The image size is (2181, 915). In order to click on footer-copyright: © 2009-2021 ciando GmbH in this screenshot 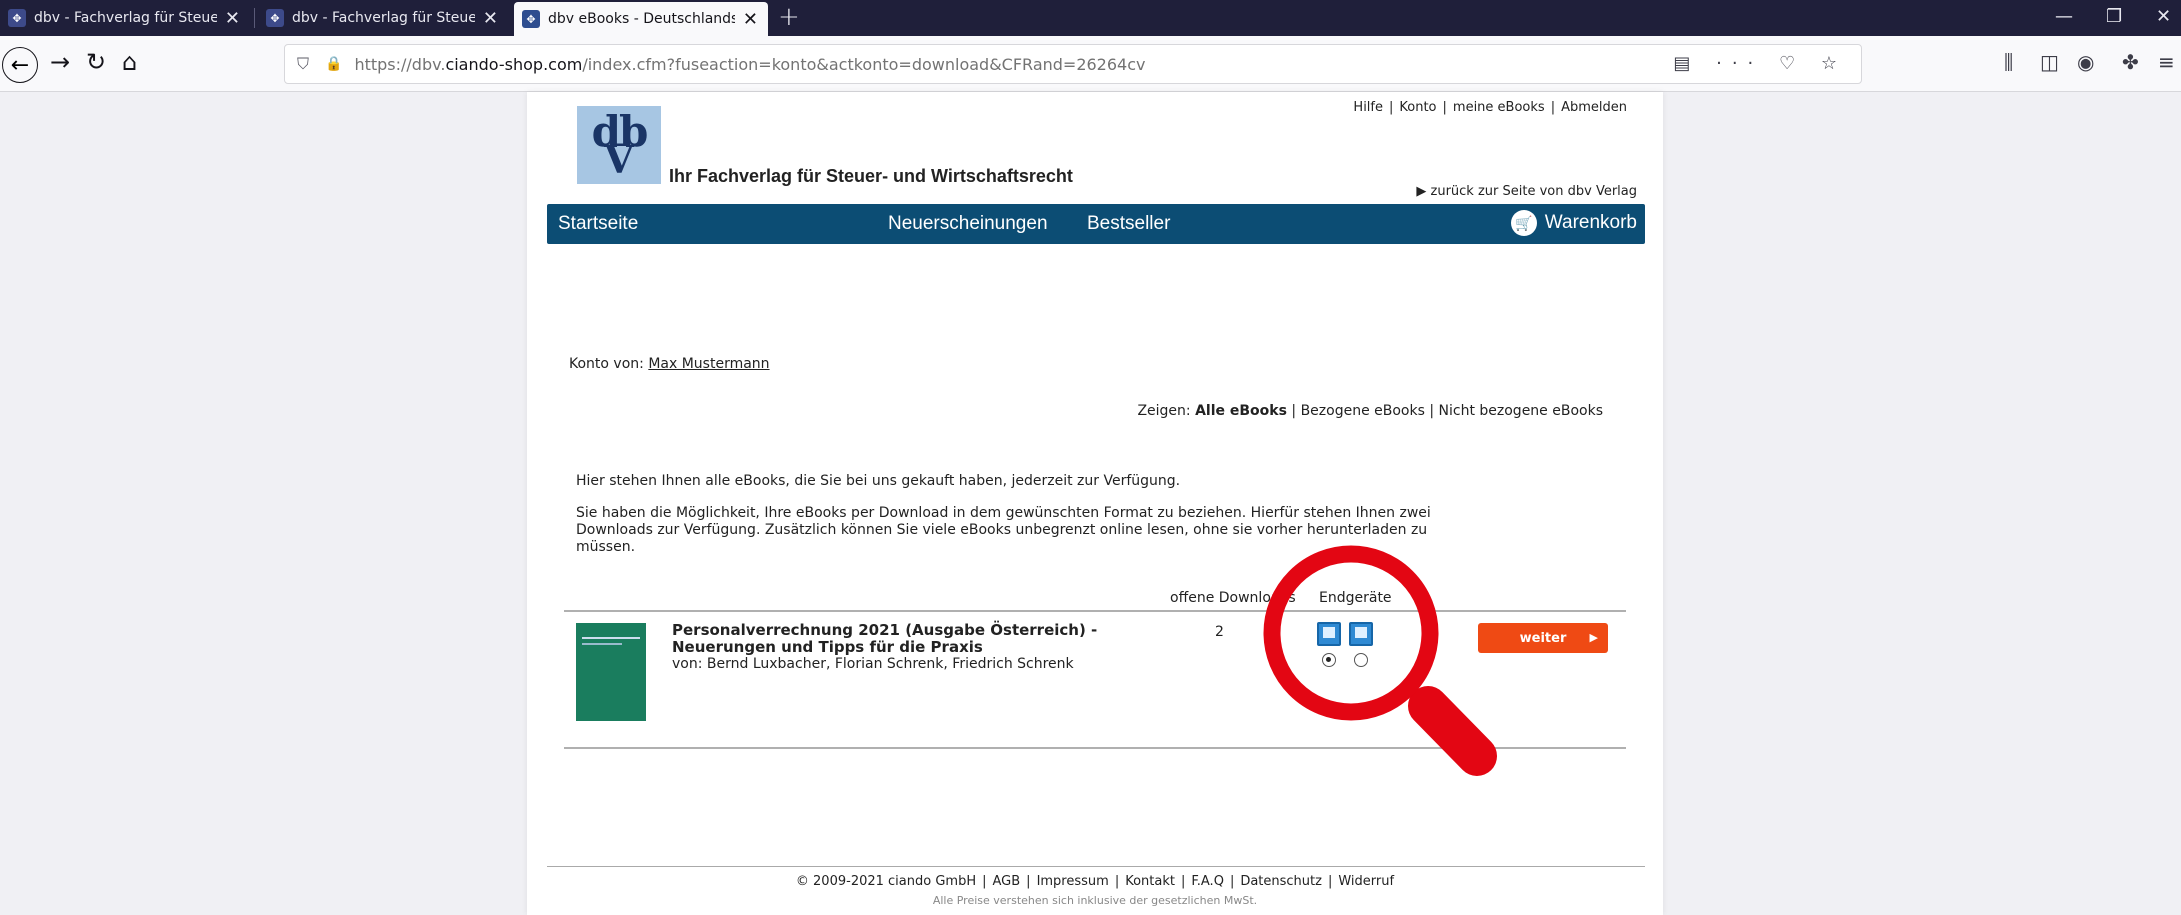, I will do `click(886, 881)`.